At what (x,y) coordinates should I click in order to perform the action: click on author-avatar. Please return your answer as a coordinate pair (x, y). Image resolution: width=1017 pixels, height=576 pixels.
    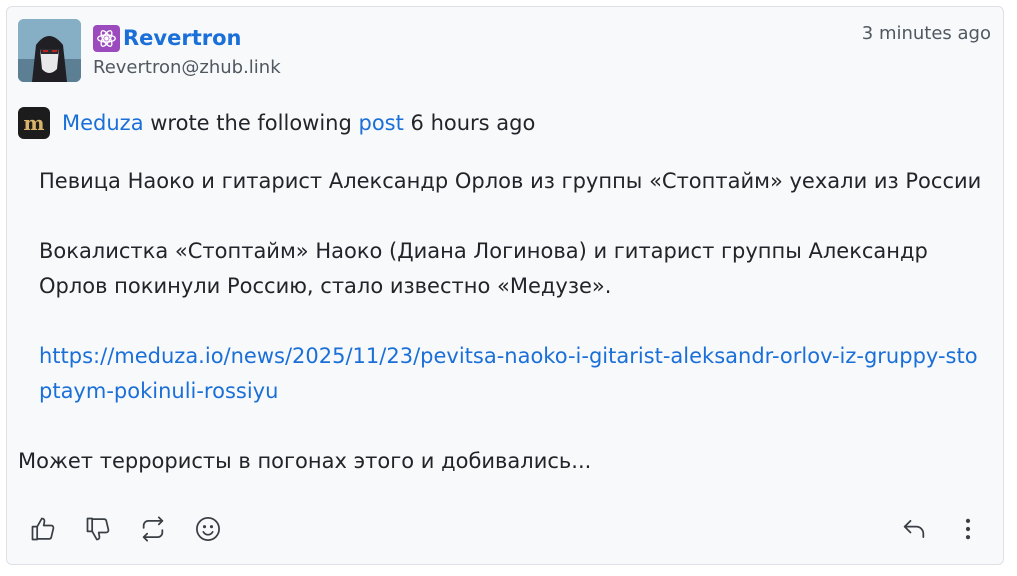
    Looking at the image, I should click on (49, 50).